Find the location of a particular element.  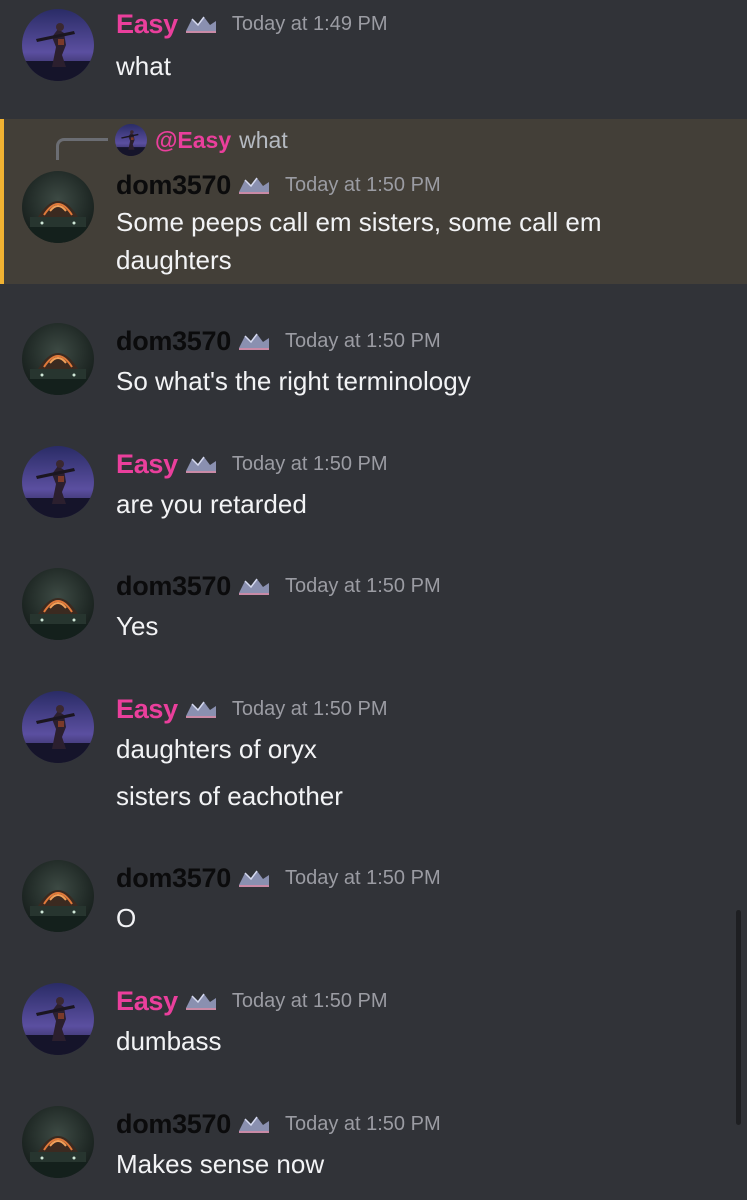

message-text: daughters of oryx is located at coordinates (216, 749).